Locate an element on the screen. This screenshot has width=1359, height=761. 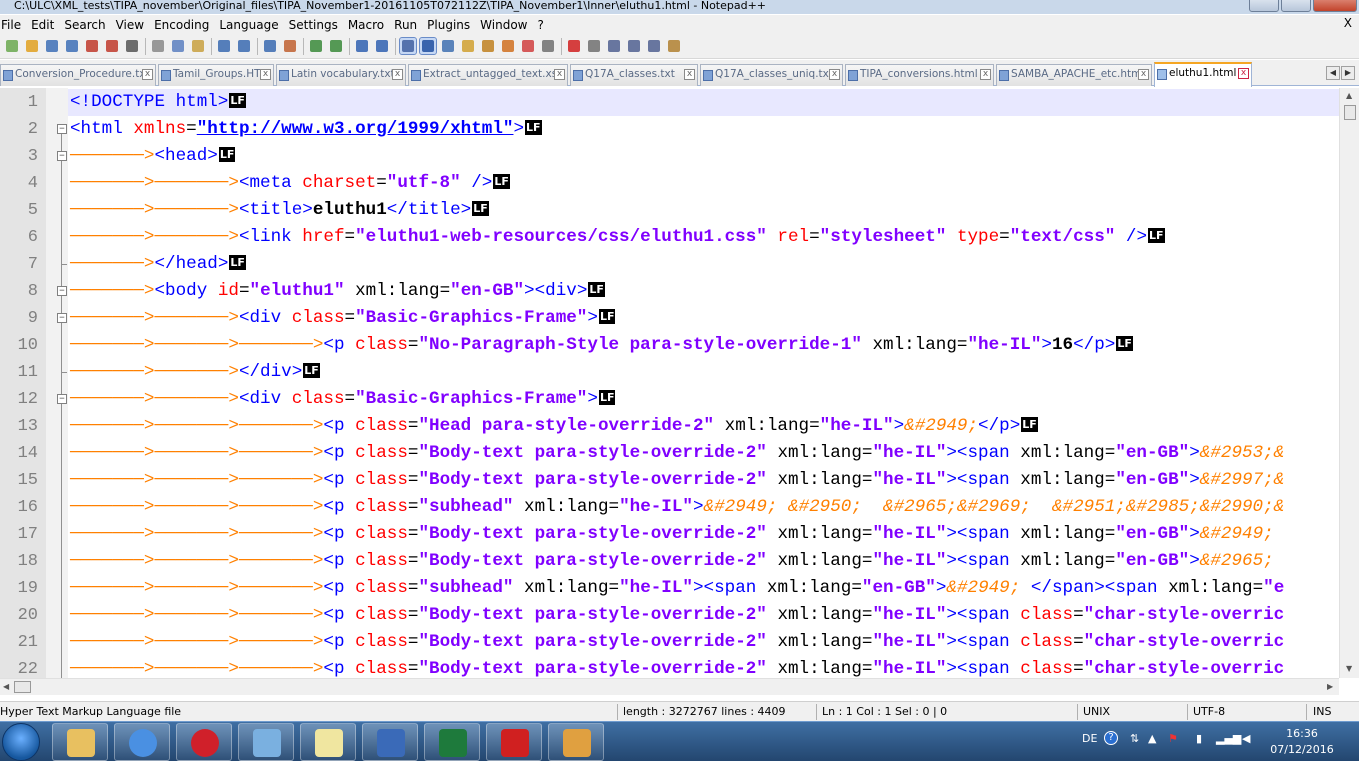
menu-window: Window is located at coordinates (503, 25).